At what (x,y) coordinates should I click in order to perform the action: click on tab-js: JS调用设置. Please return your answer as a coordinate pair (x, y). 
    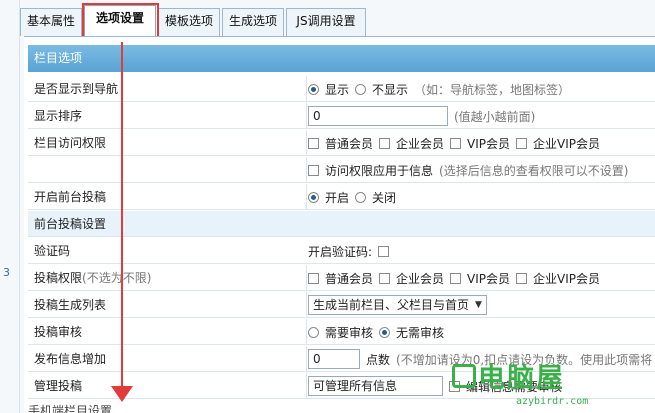
    Looking at the image, I should click on (326, 22).